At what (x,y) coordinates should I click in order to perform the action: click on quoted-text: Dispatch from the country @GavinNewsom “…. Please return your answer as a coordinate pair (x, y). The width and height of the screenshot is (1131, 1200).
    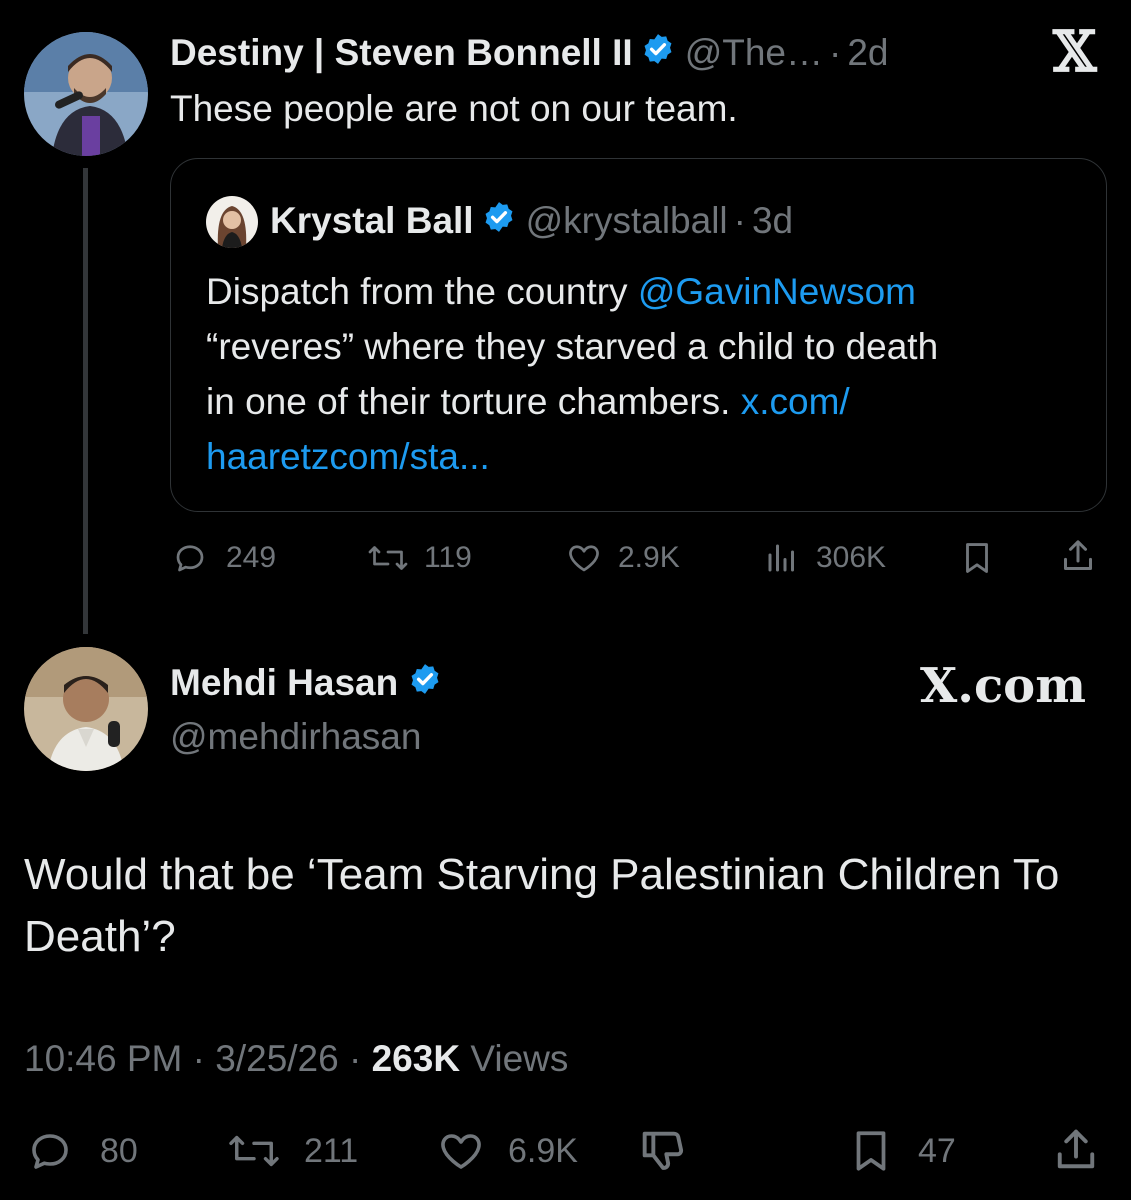
    Looking at the image, I should click on (572, 374).